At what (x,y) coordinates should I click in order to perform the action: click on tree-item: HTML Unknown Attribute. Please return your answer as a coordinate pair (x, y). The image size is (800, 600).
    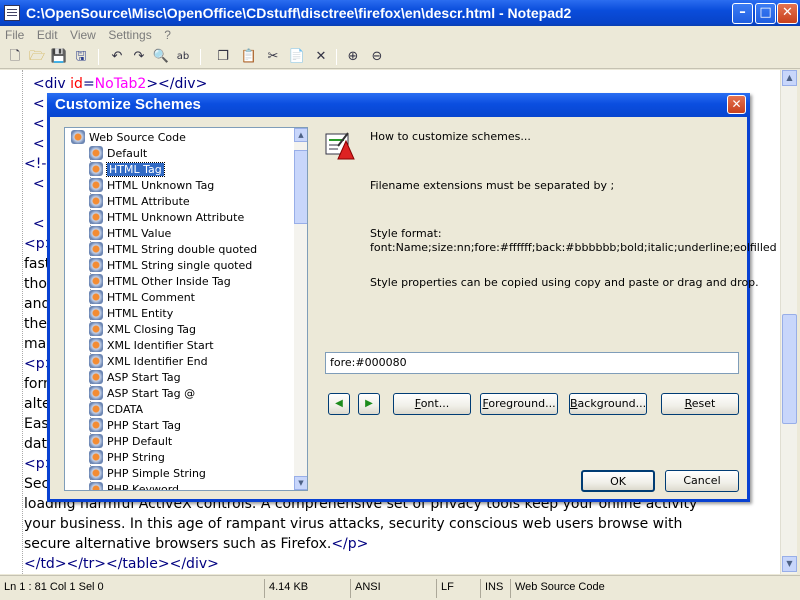
    Looking at the image, I should click on (166, 218).